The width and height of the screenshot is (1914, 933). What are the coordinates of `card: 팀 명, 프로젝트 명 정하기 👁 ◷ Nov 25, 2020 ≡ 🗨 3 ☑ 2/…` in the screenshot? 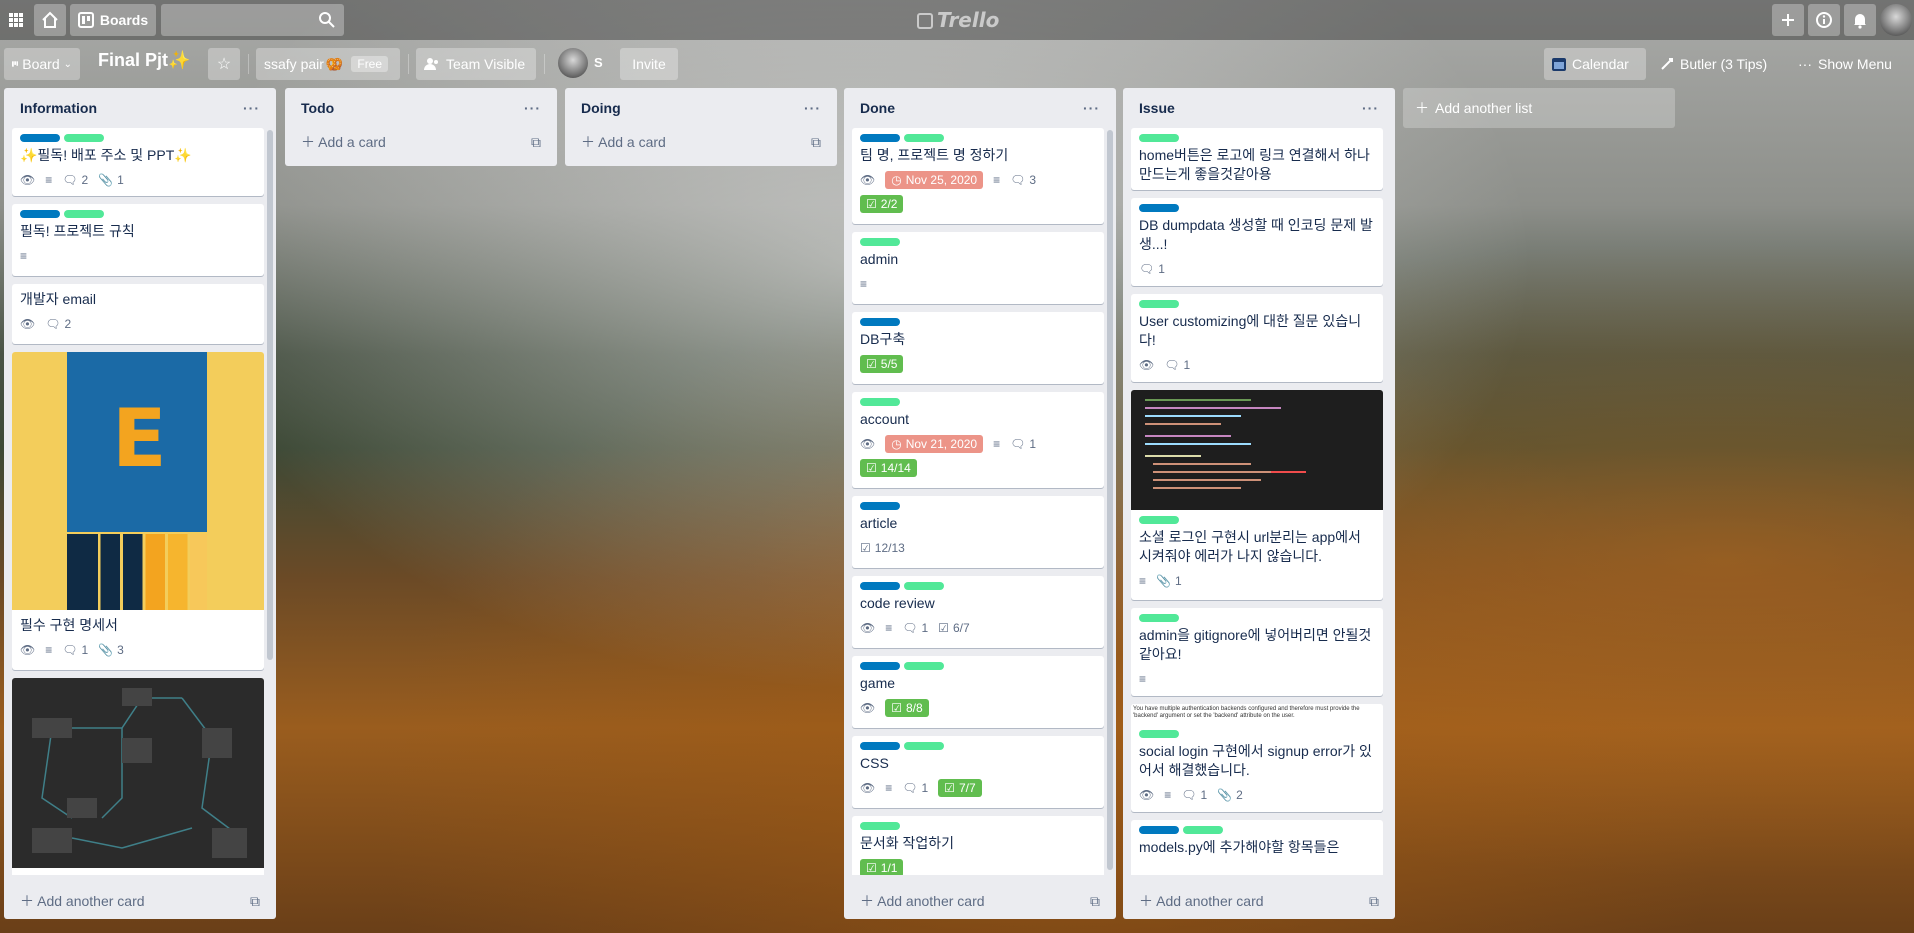 It's located at (978, 176).